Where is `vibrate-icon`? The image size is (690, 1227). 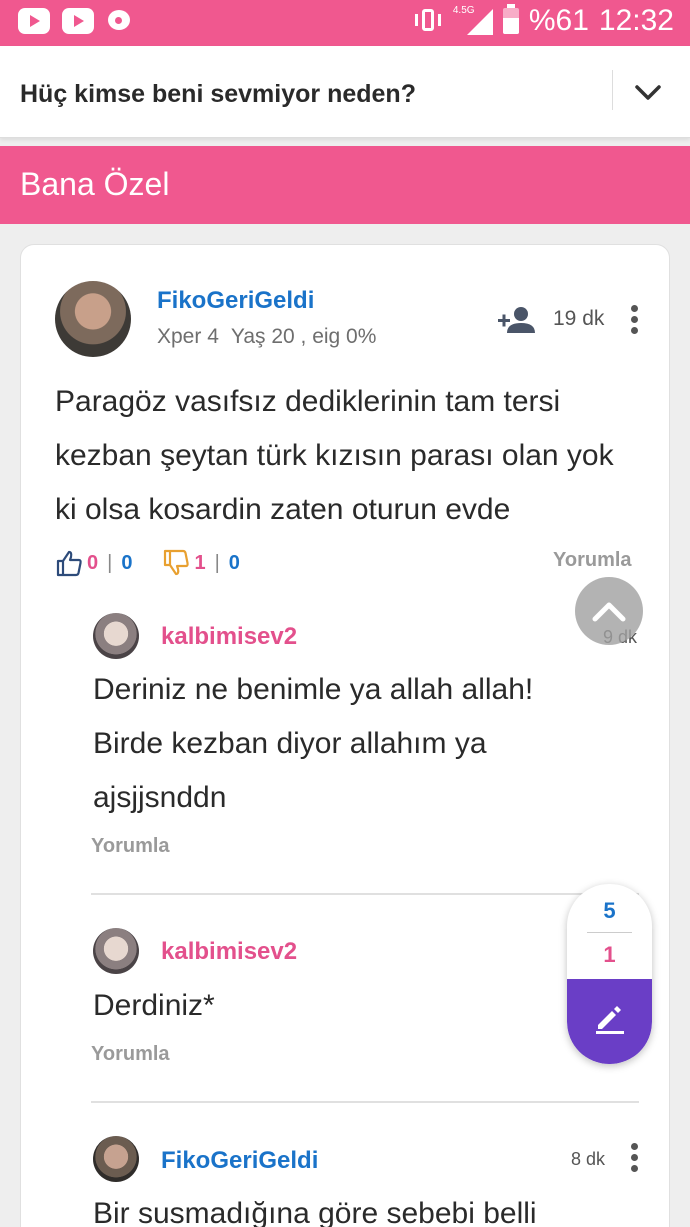
vibrate-icon is located at coordinates (428, 21).